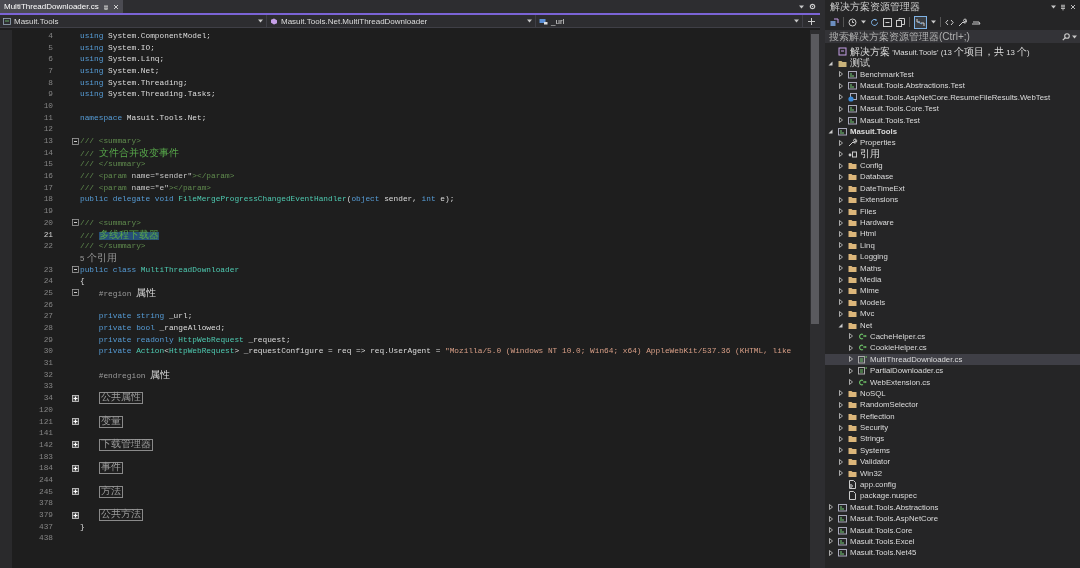 The width and height of the screenshot is (1080, 568). Describe the element at coordinates (949, 22) in the screenshot. I see `code-icon` at that location.